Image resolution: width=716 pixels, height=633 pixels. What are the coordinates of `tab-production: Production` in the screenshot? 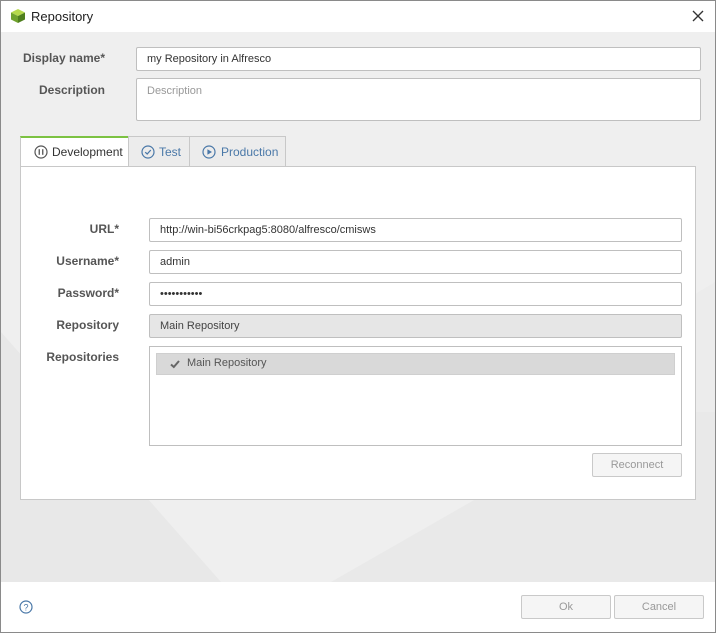 It's located at (237, 151).